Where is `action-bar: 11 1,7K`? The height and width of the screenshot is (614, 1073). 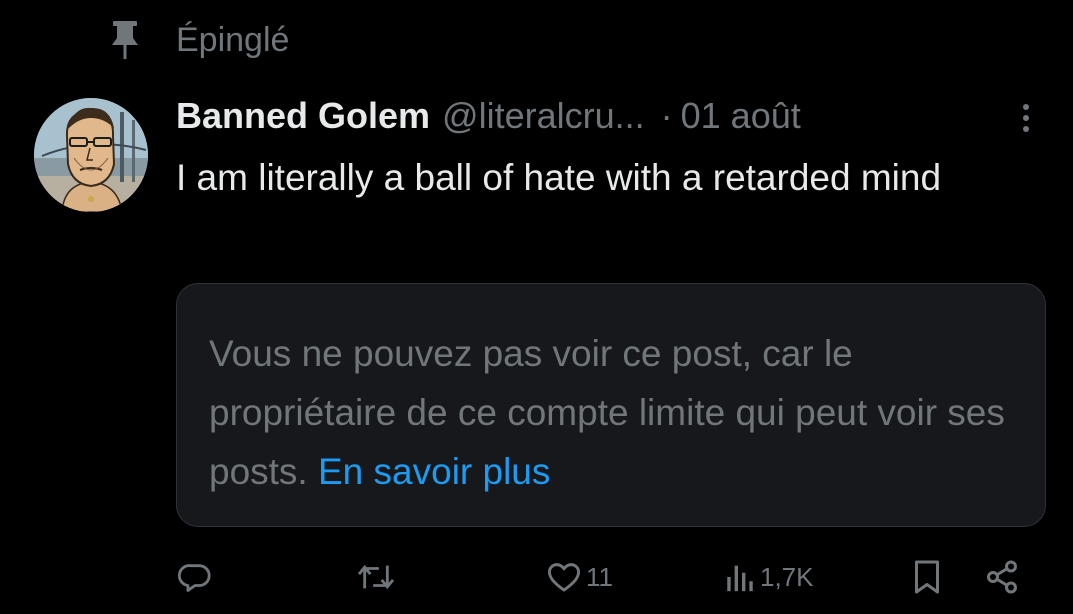
action-bar: 11 1,7K is located at coordinates (606, 577).